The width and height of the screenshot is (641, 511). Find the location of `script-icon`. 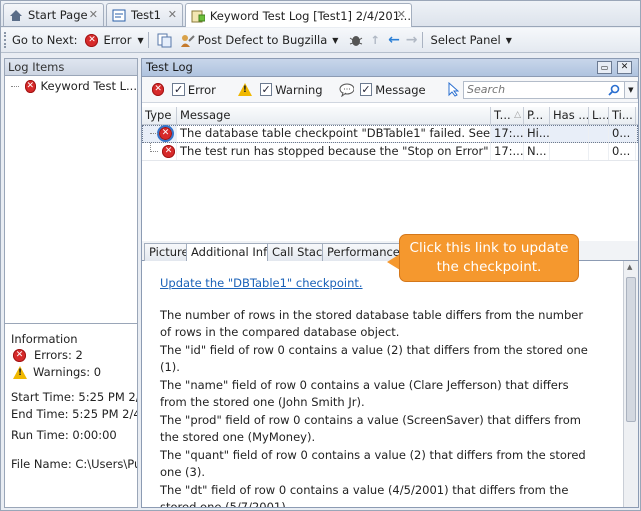

script-icon is located at coordinates (119, 15).